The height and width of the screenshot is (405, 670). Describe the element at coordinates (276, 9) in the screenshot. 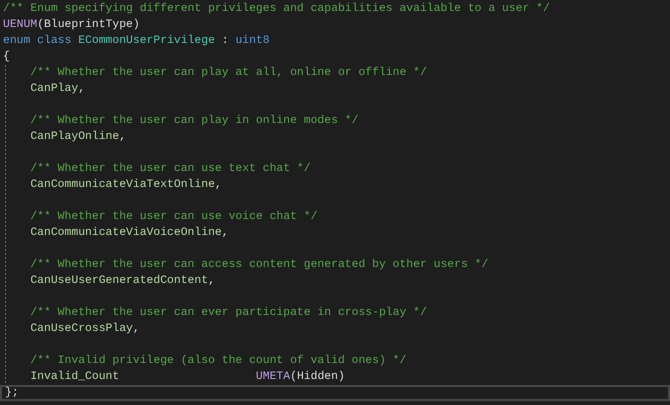

I see `code-line: /** Enum specifying different privileges and capabilities available to a user */` at that location.